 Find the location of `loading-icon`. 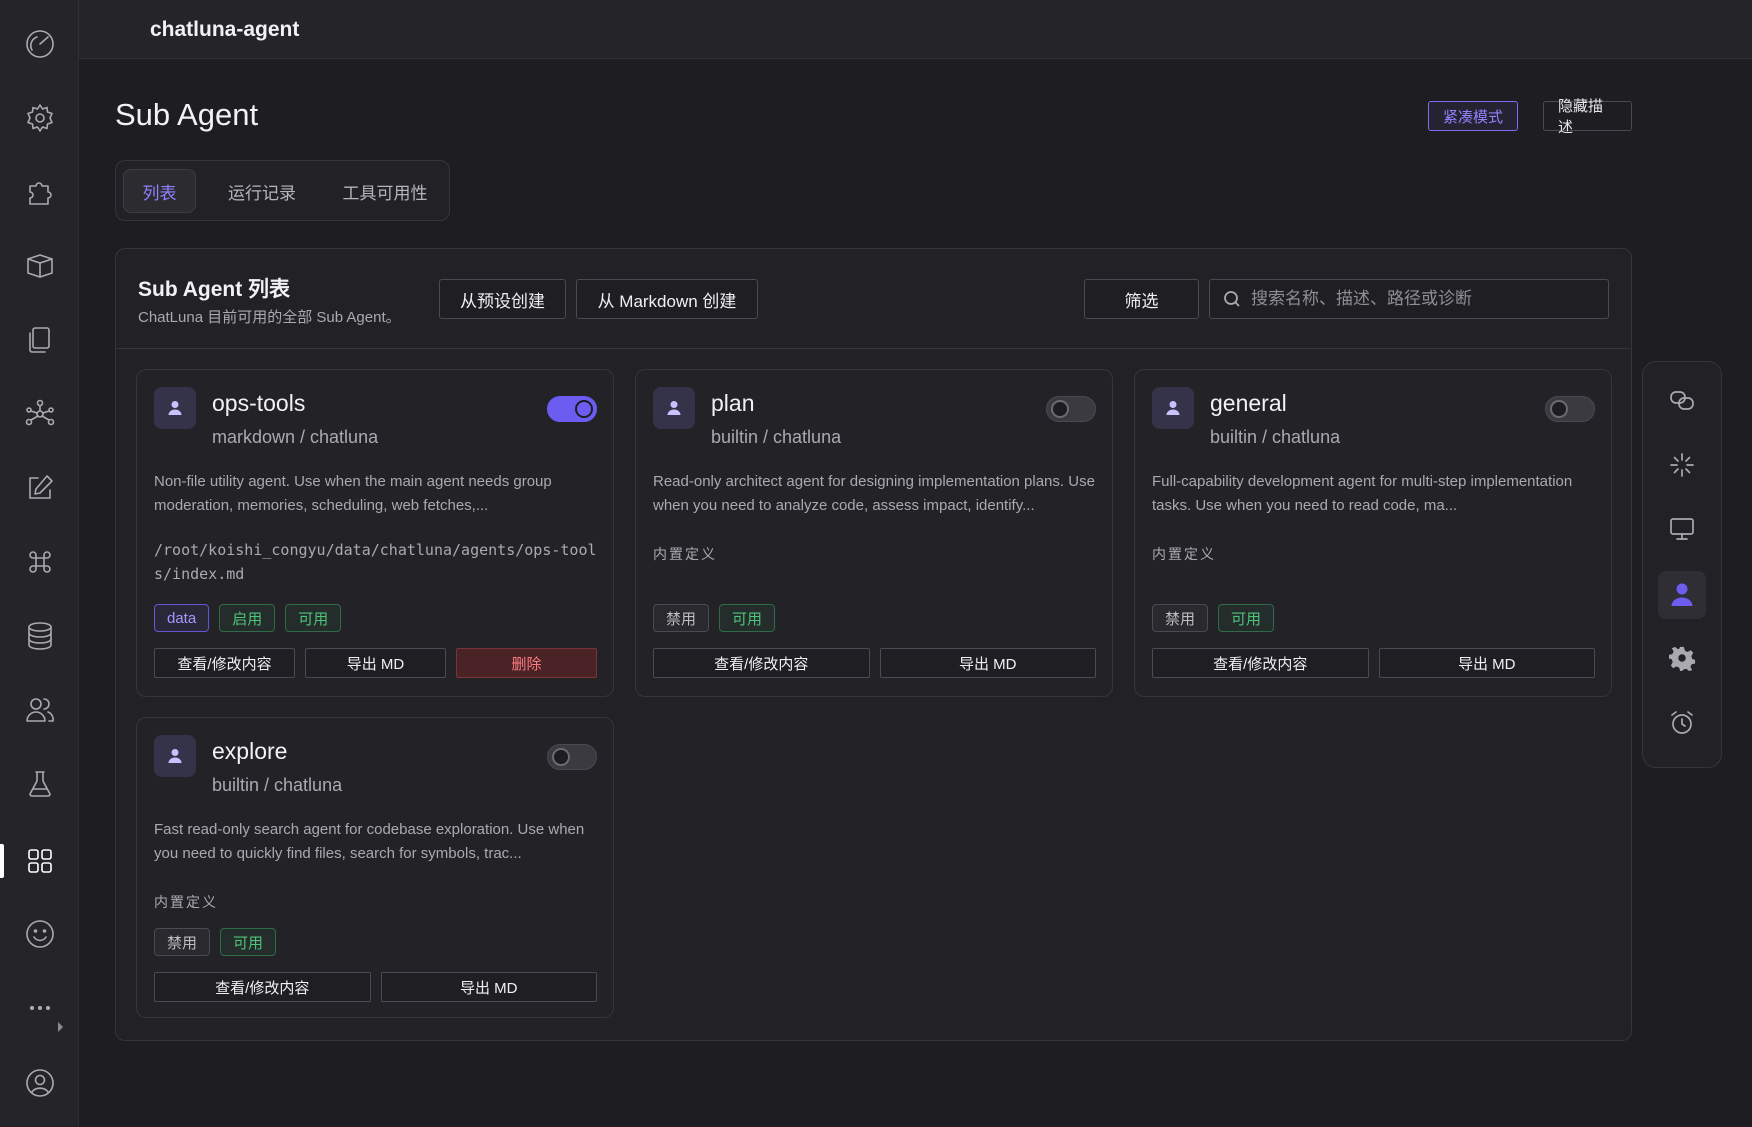

loading-icon is located at coordinates (1682, 465).